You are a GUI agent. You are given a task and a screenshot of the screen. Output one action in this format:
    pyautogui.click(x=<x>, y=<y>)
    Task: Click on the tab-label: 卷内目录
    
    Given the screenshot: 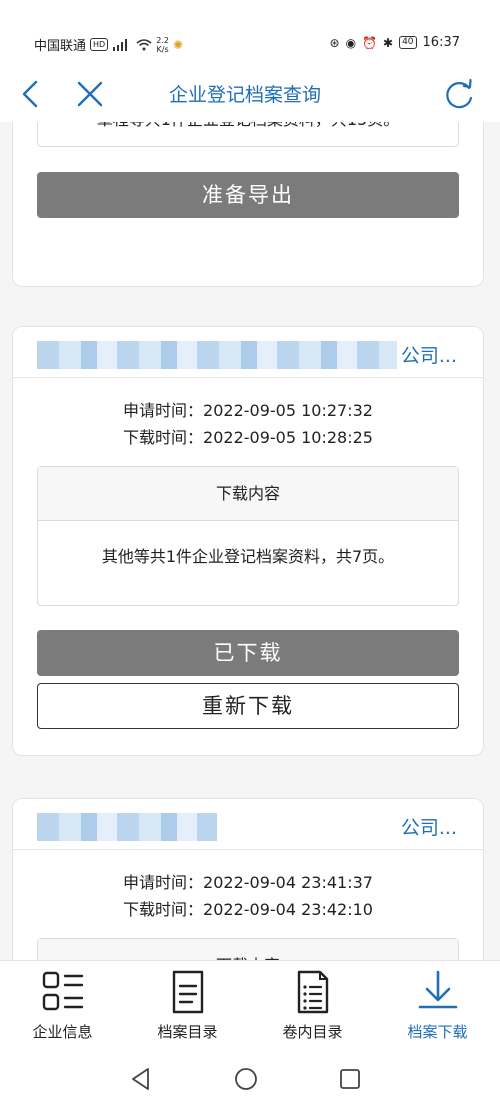 What is the action you would take?
    pyautogui.click(x=312, y=1032)
    